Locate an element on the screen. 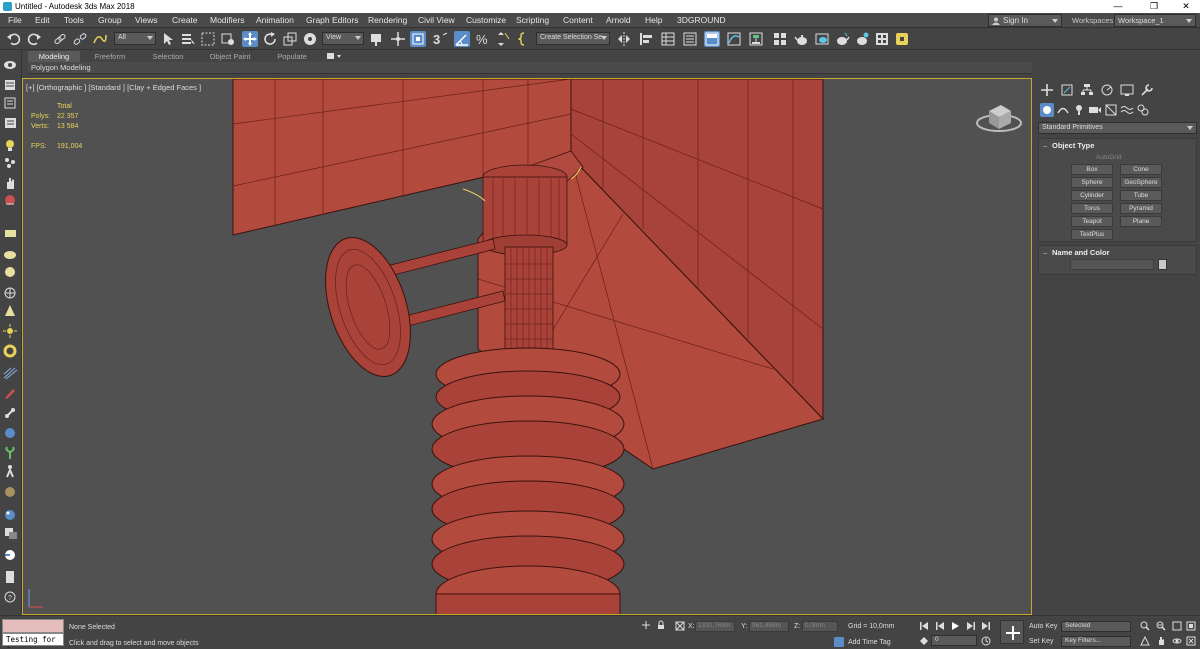 The image size is (1200, 649). redo-button is located at coordinates (34, 39).